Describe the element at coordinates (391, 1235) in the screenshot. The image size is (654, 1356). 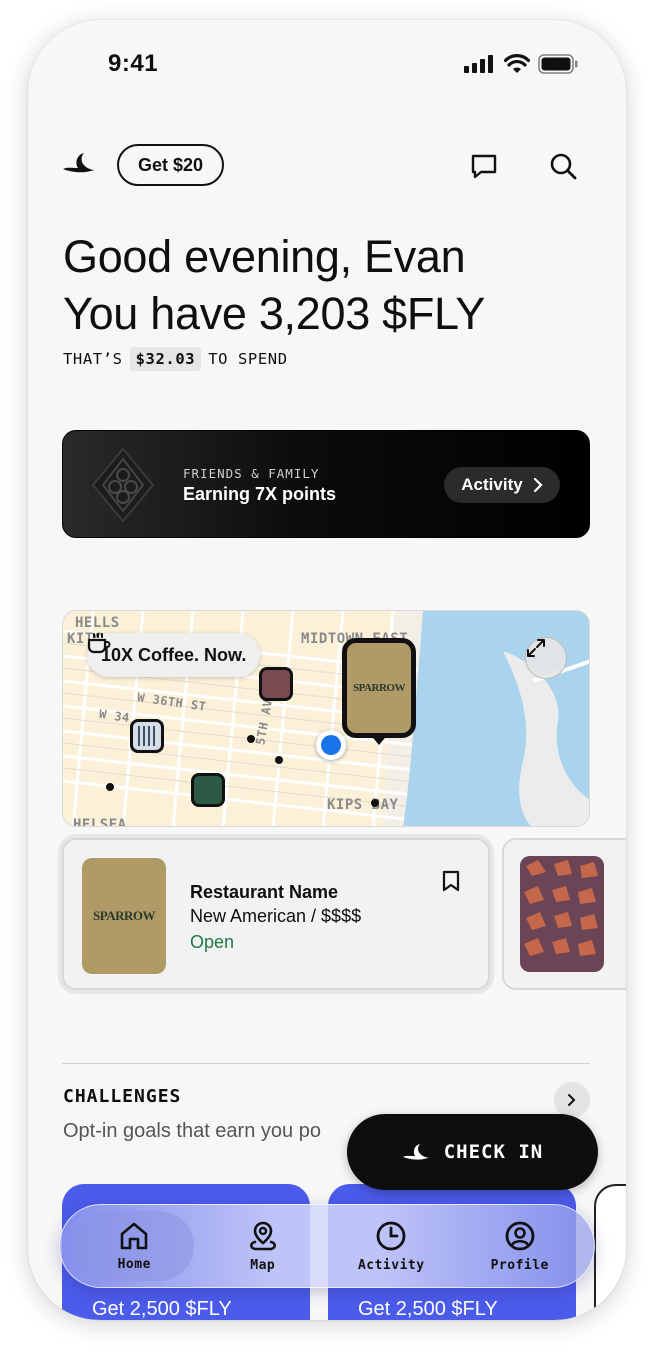
I see `clock-icon` at that location.